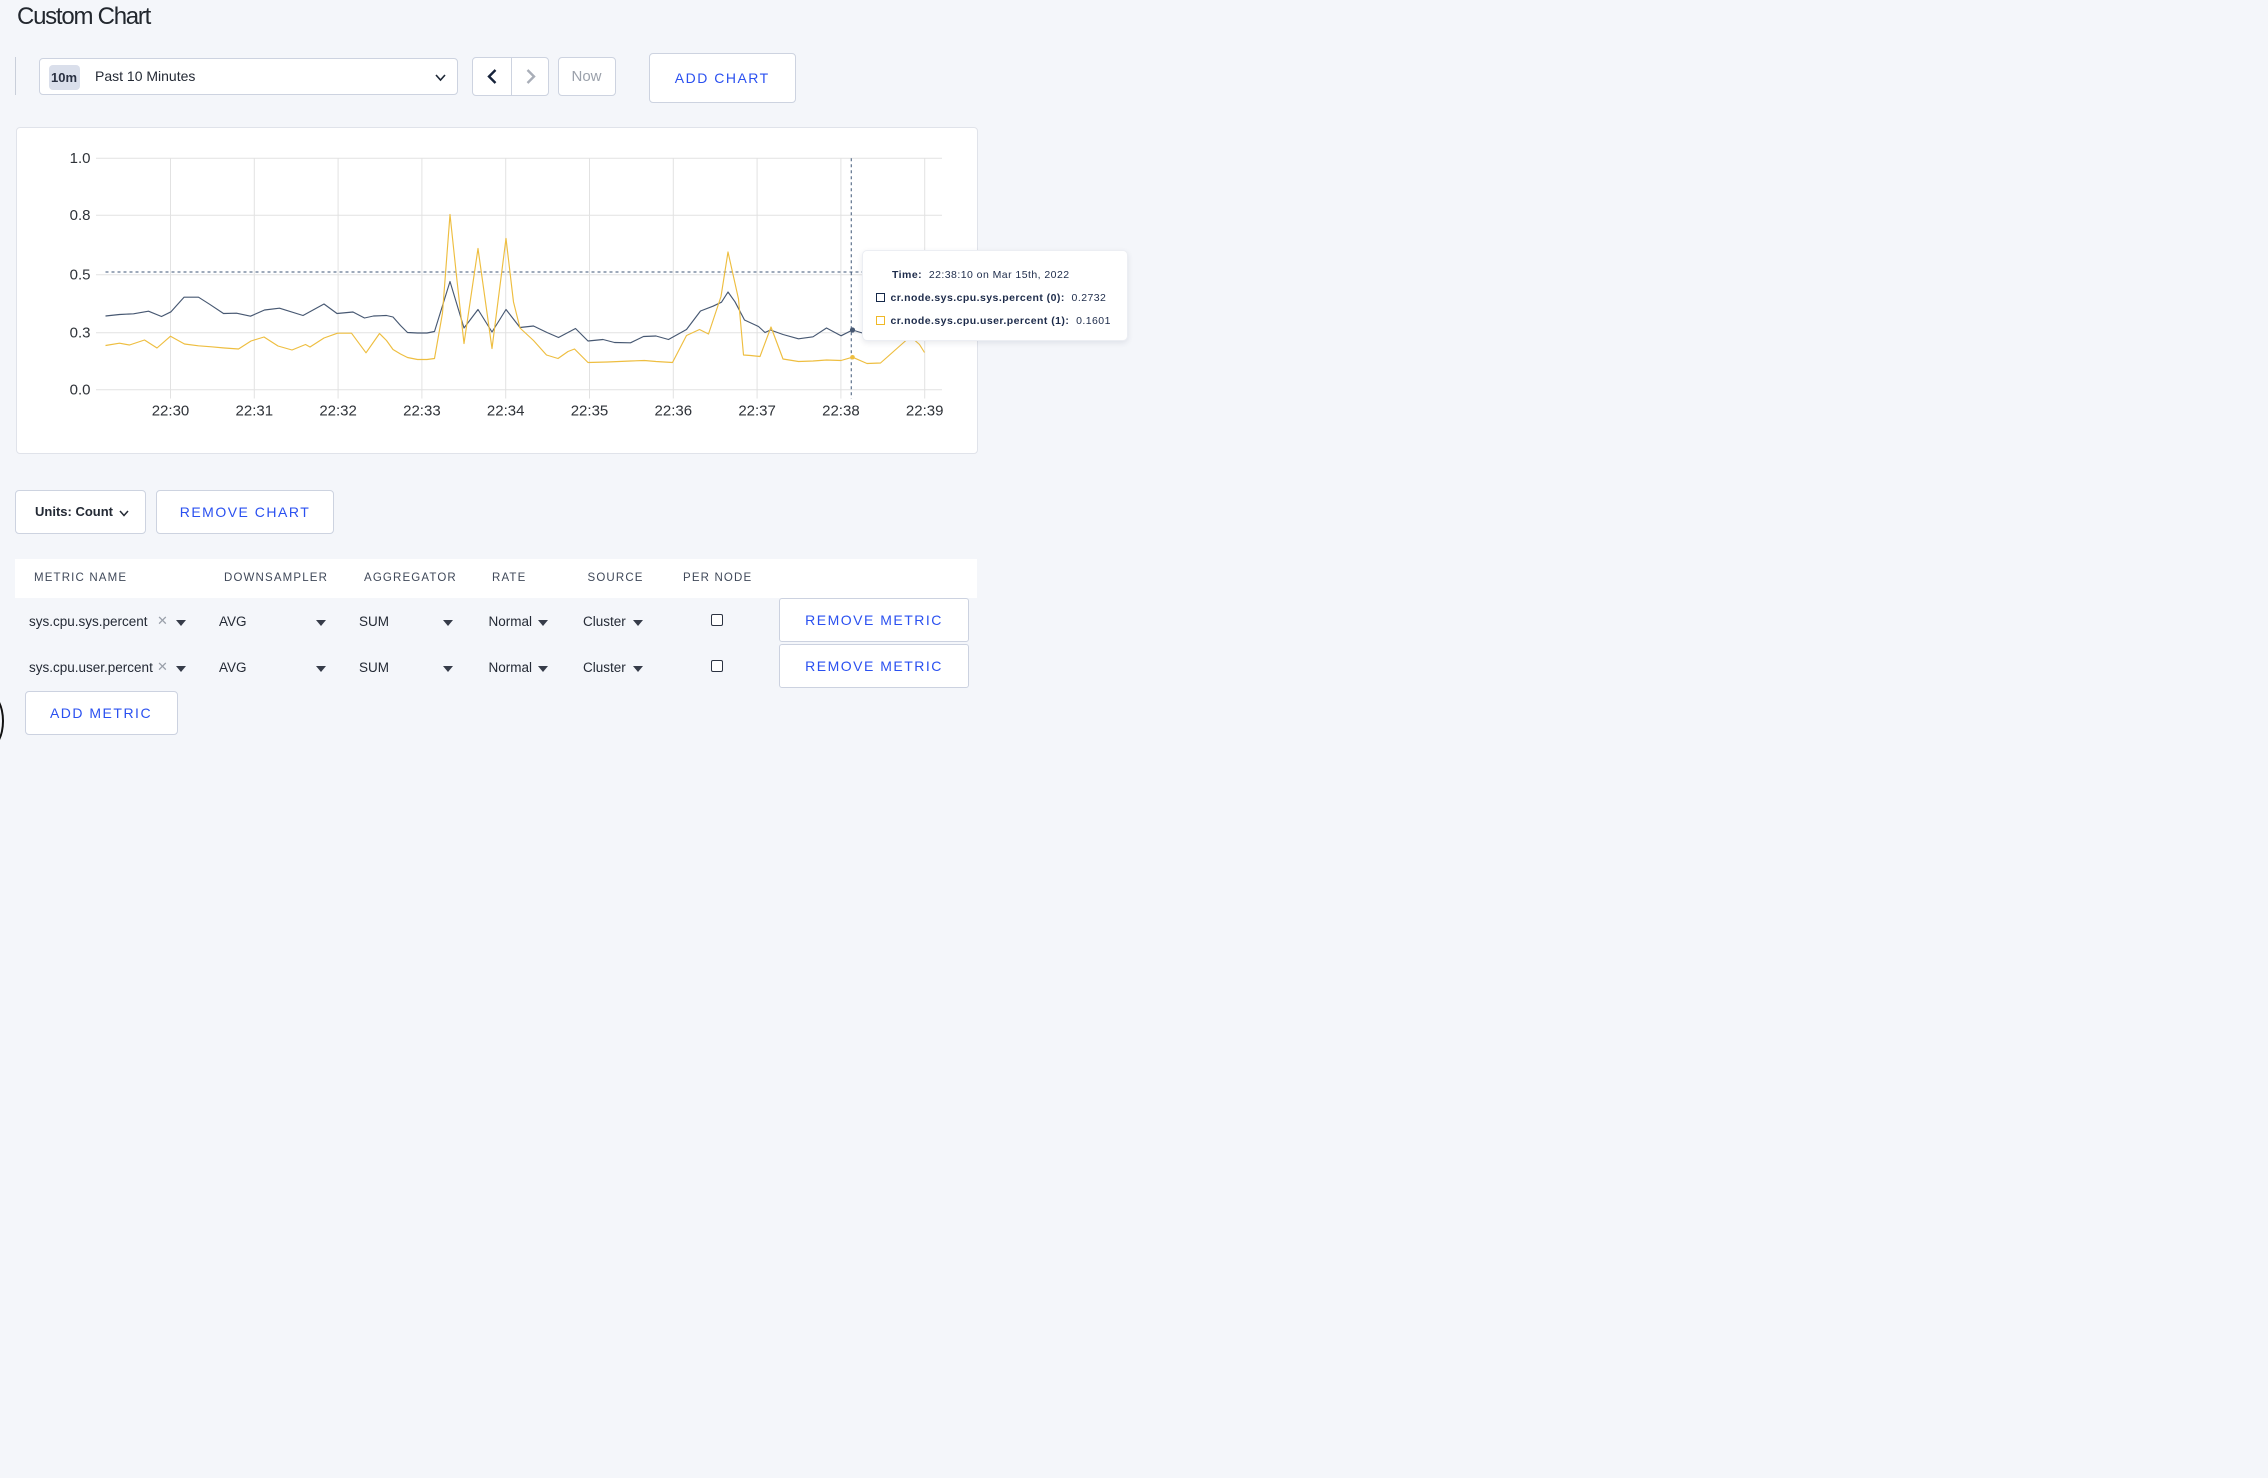 This screenshot has height=1478, width=2268. What do you see at coordinates (589, 410) in the screenshot?
I see `svg-text: 22:35` at bounding box center [589, 410].